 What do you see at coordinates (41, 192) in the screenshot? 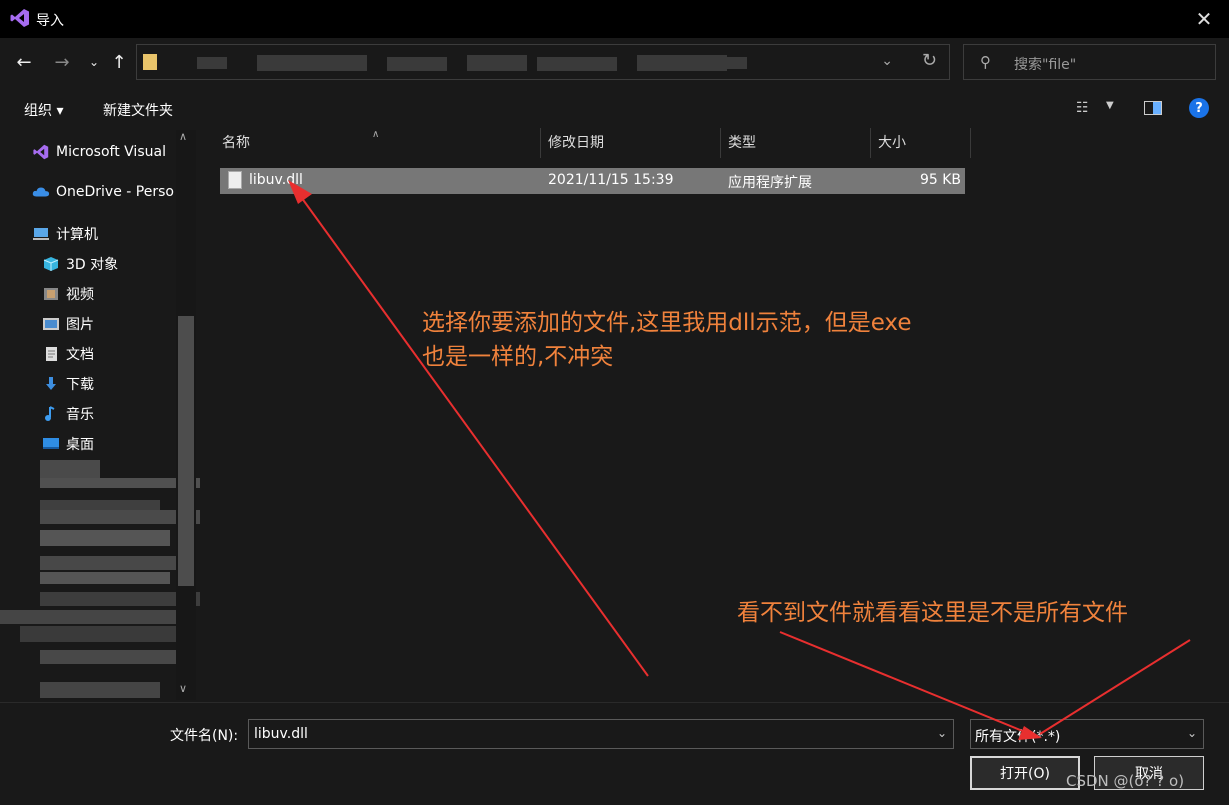
I see `onedrive-icon` at bounding box center [41, 192].